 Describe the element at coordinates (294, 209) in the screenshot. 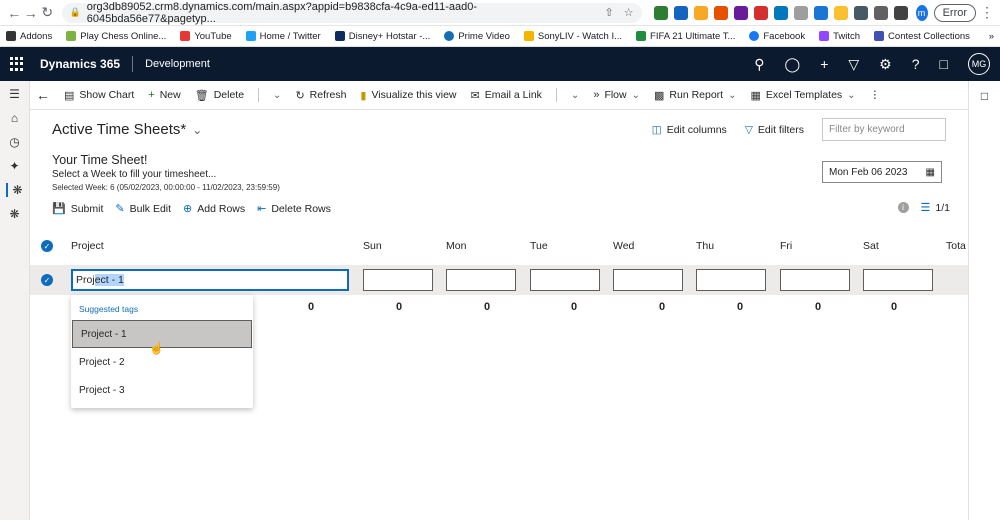

I see `delete-rows-button: ⇤ Delete Rows` at that location.